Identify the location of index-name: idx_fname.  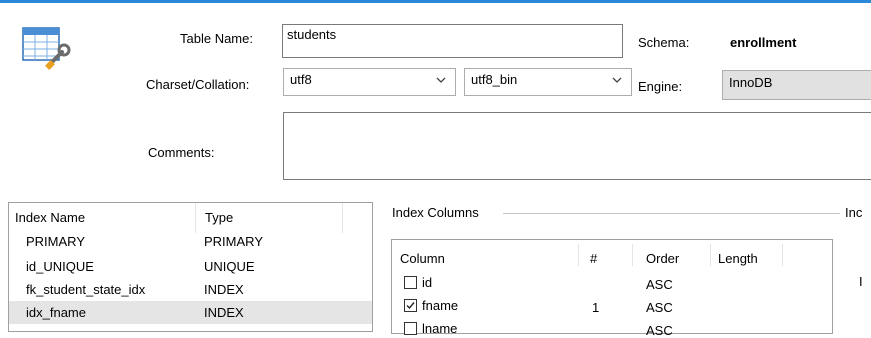
(56, 312).